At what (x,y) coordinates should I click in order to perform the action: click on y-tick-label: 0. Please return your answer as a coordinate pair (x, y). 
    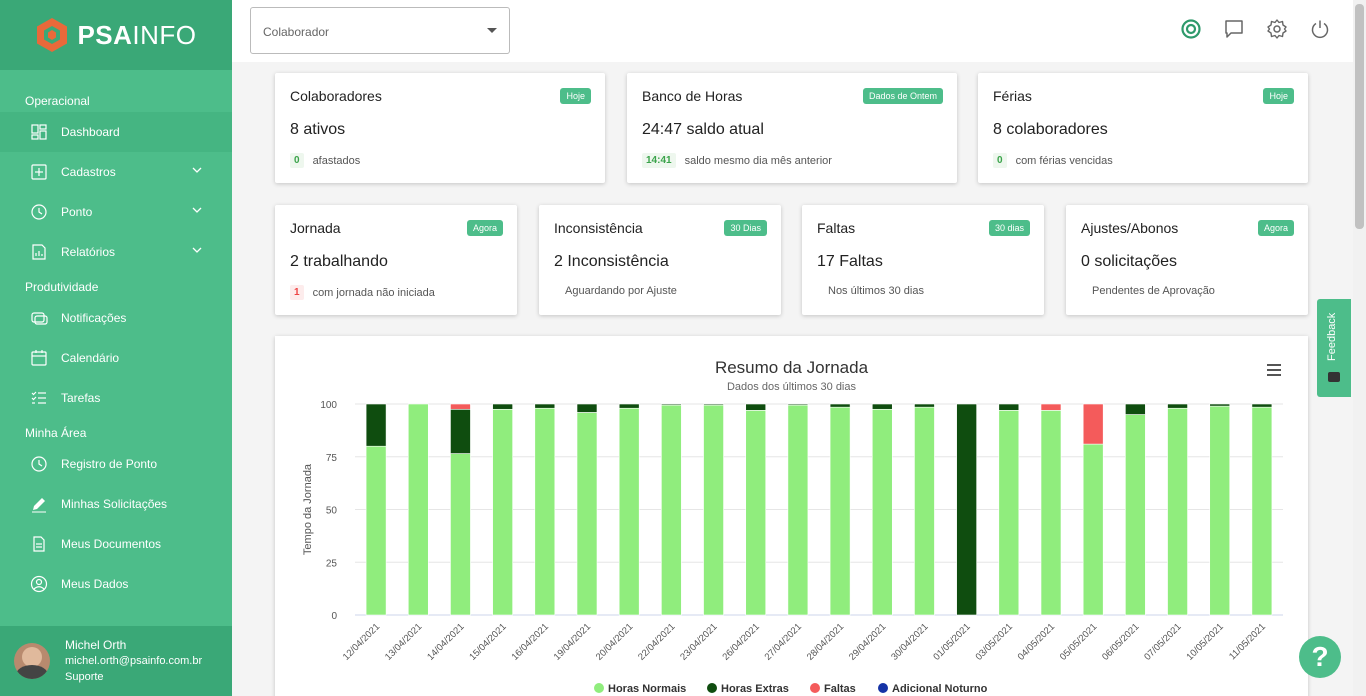
    Looking at the image, I should click on (334, 616).